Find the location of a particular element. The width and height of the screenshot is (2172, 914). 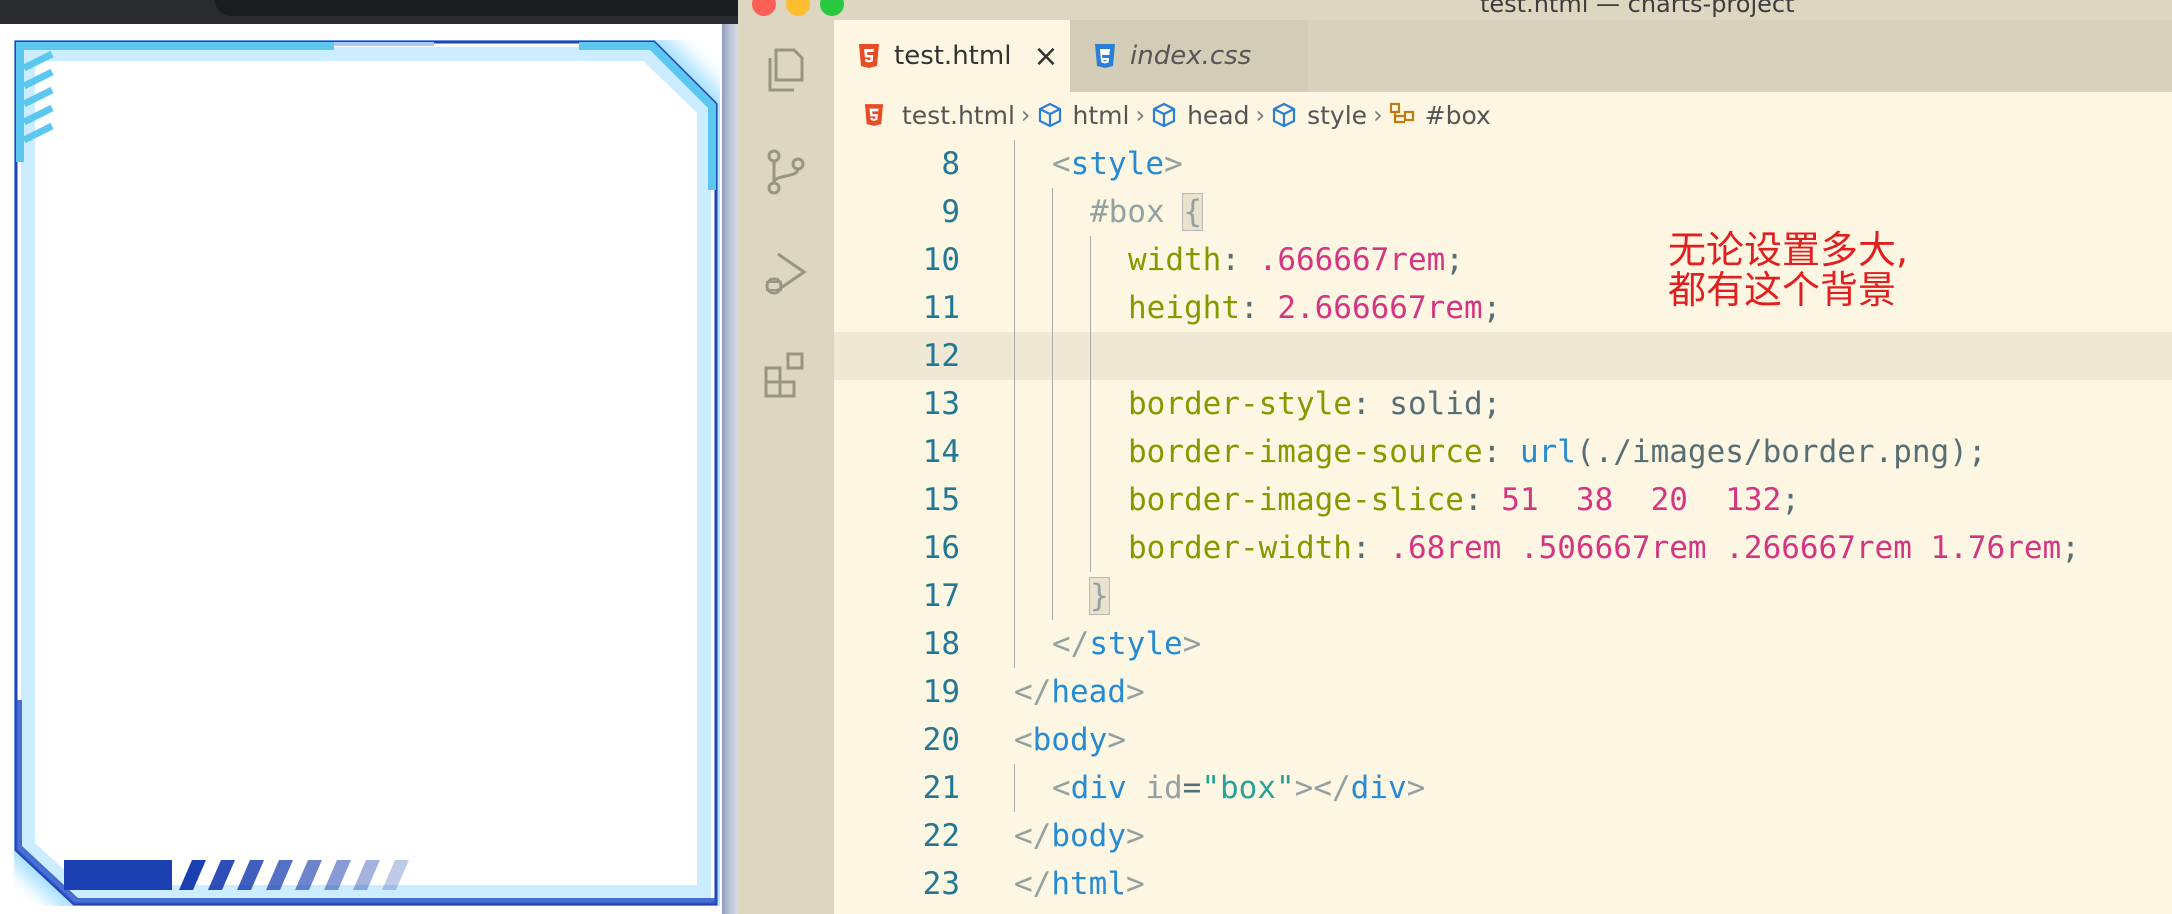

css3-icon is located at coordinates (1105, 56).